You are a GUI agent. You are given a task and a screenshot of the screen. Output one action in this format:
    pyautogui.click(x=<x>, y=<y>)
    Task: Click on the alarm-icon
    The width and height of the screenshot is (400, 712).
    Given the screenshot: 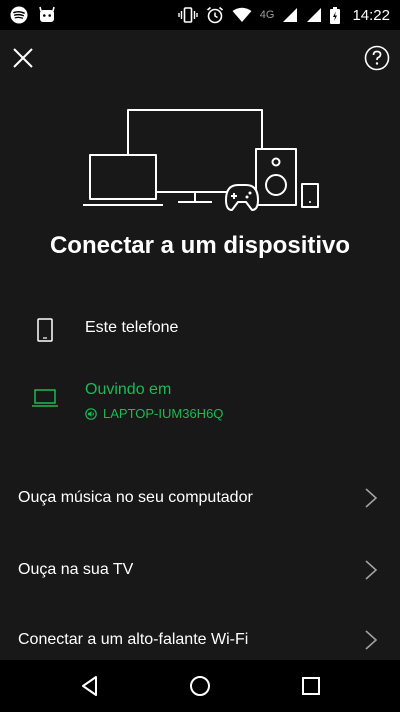 What is the action you would take?
    pyautogui.click(x=214, y=15)
    